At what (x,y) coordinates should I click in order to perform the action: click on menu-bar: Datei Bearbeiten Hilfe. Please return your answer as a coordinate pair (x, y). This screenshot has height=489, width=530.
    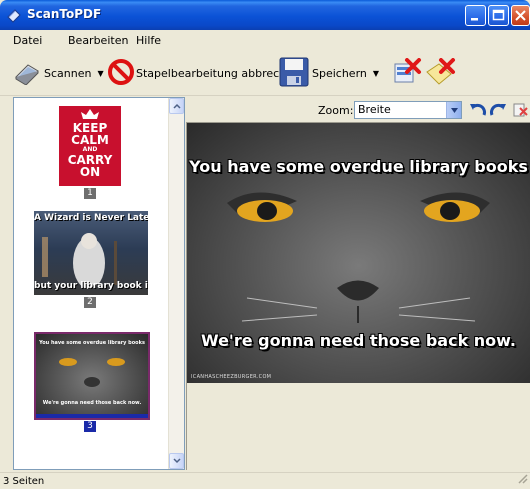
    Looking at the image, I should click on (265, 40).